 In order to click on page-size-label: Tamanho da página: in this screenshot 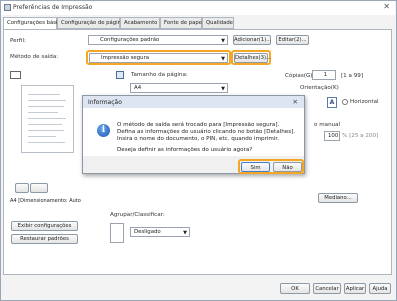, I will do `click(159, 75)`.